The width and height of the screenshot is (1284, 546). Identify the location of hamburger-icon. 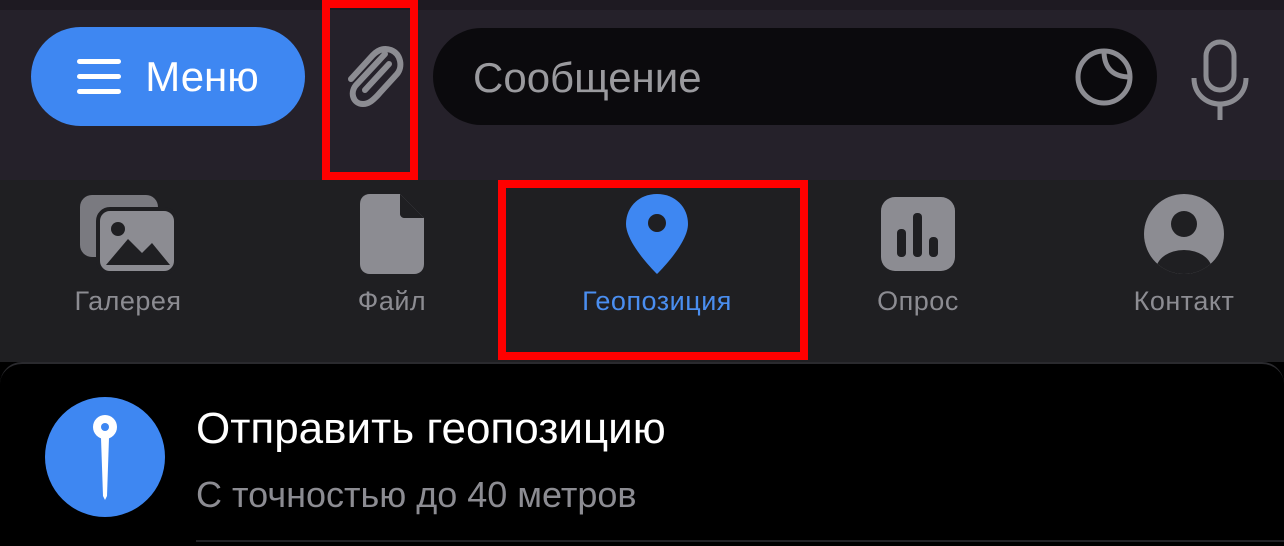
(99, 76).